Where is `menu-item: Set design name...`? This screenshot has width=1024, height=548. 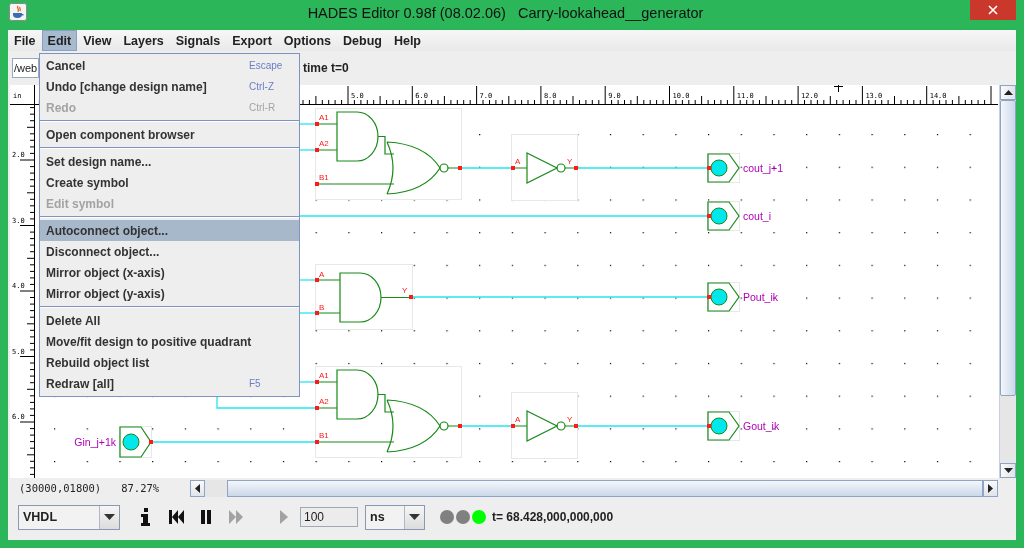
menu-item: Set design name... is located at coordinates (169, 161).